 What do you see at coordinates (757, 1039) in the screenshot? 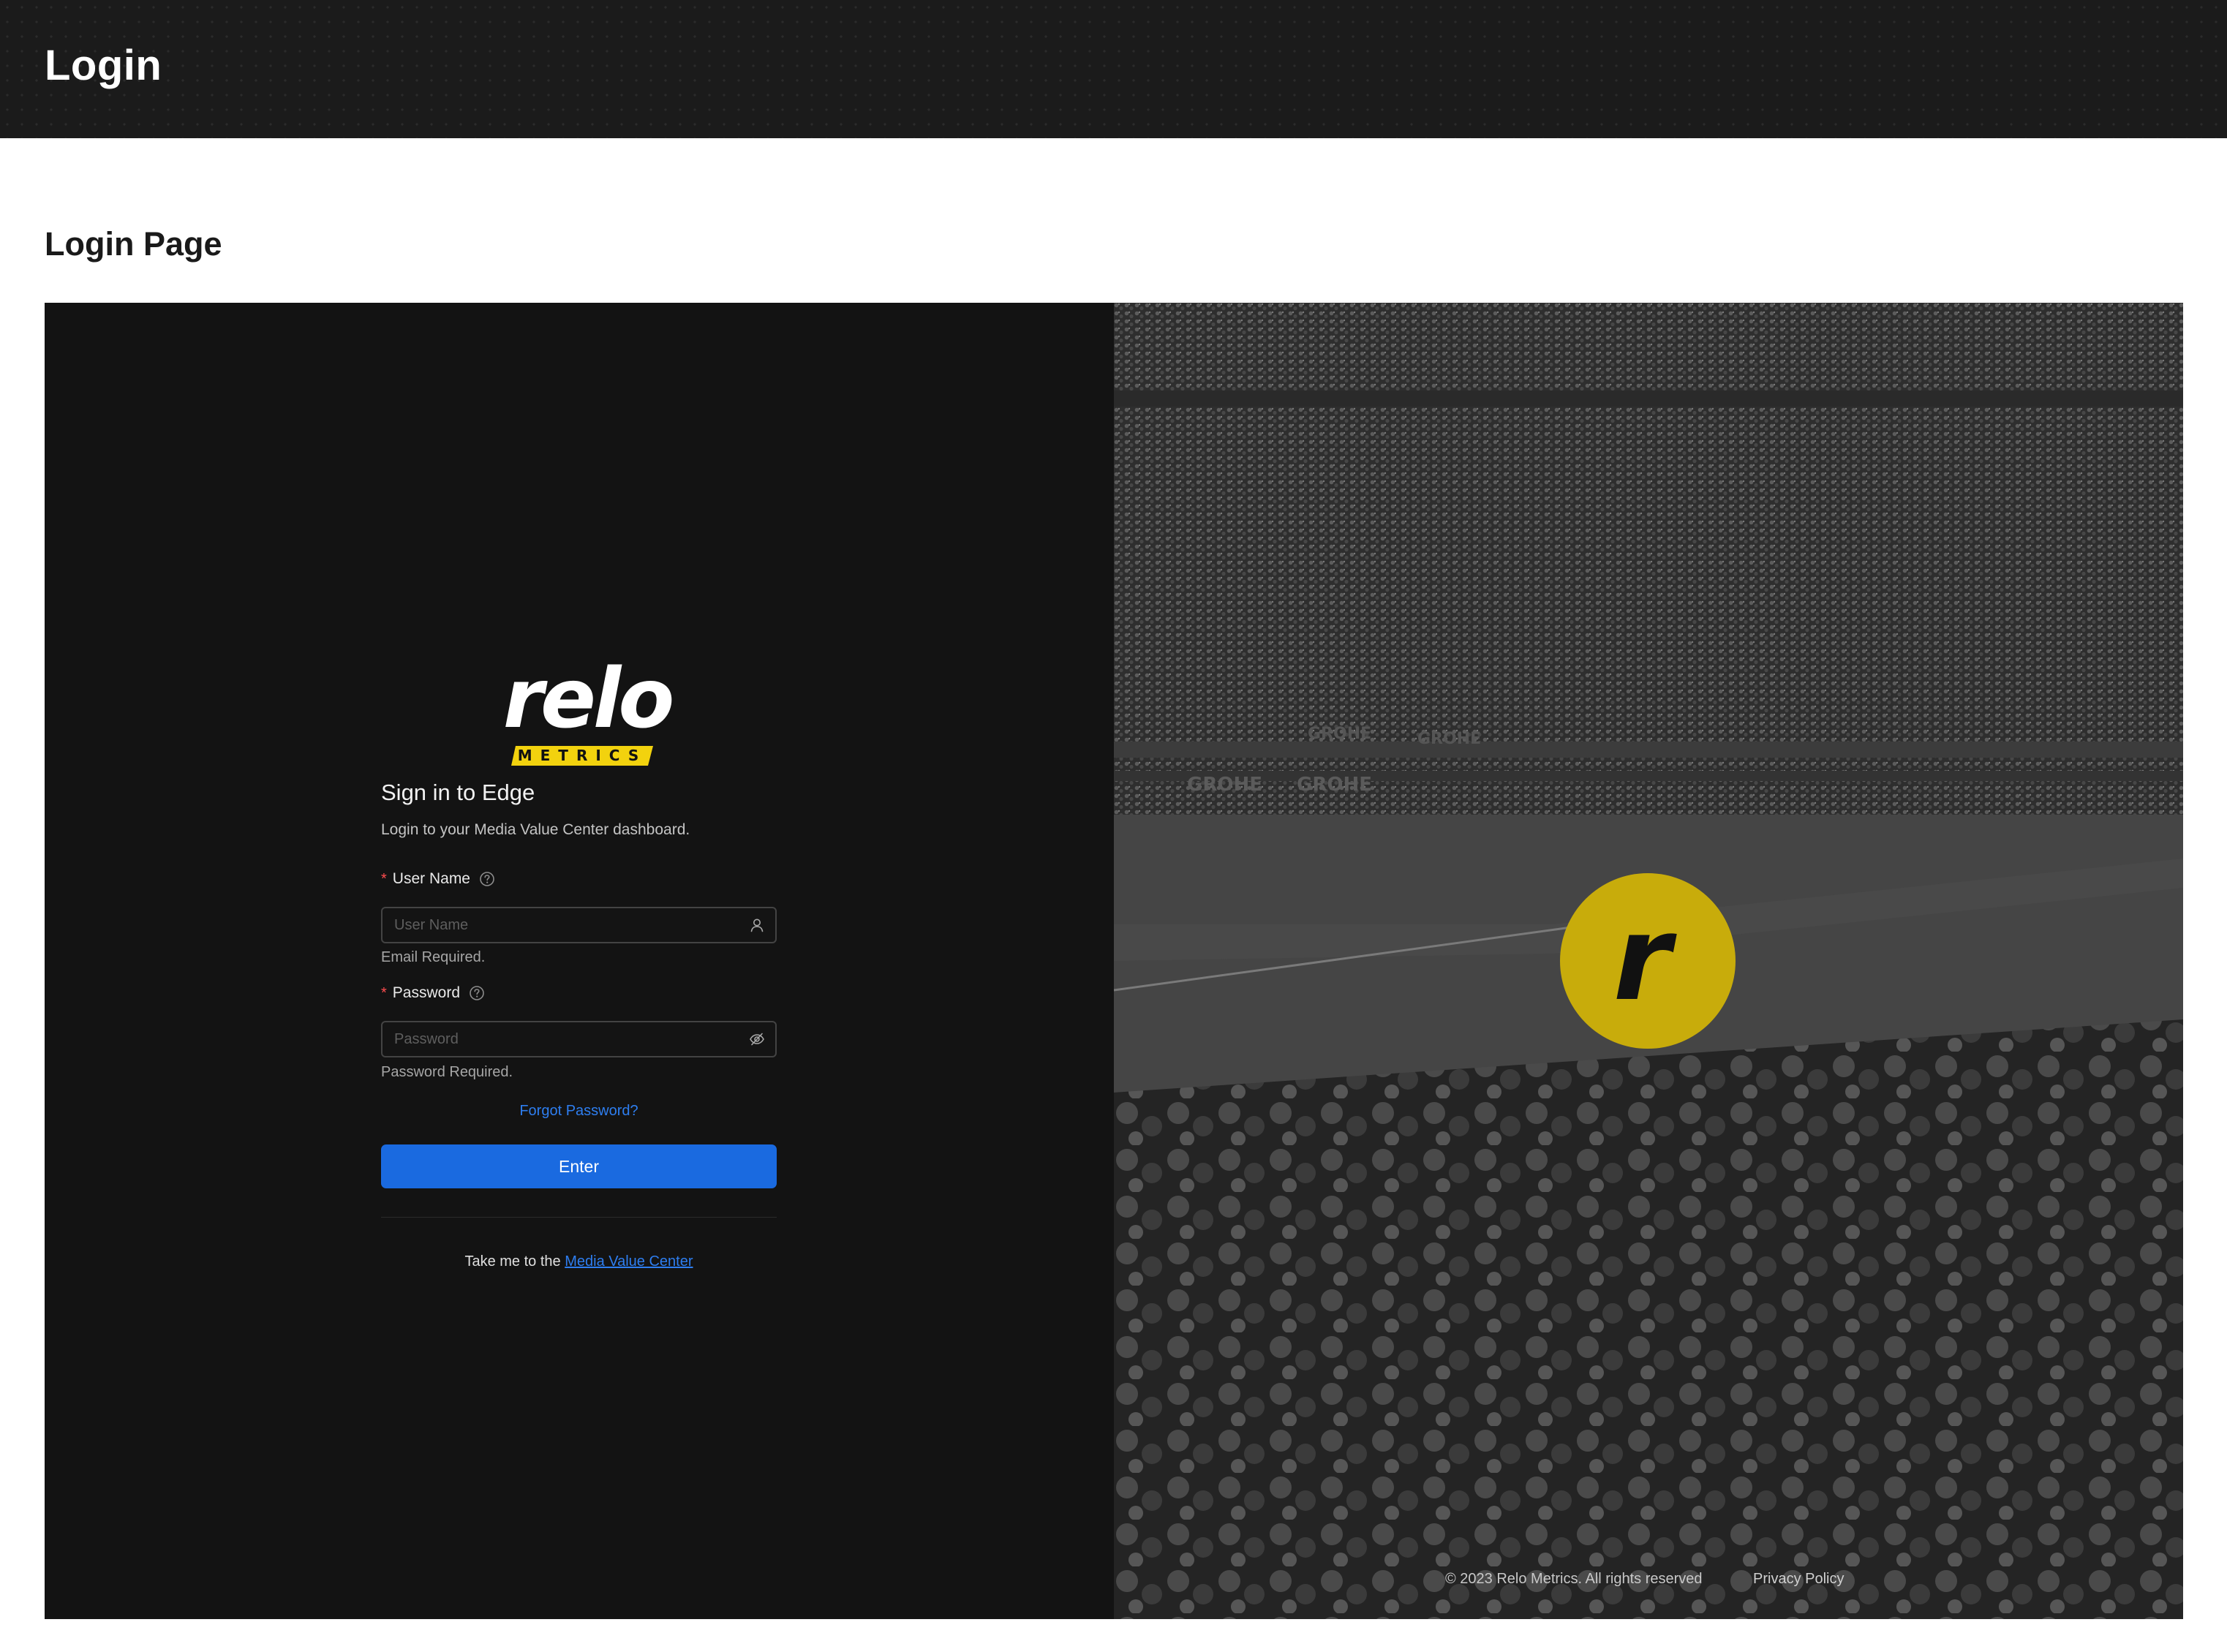
I see `eye-invisible-icon` at bounding box center [757, 1039].